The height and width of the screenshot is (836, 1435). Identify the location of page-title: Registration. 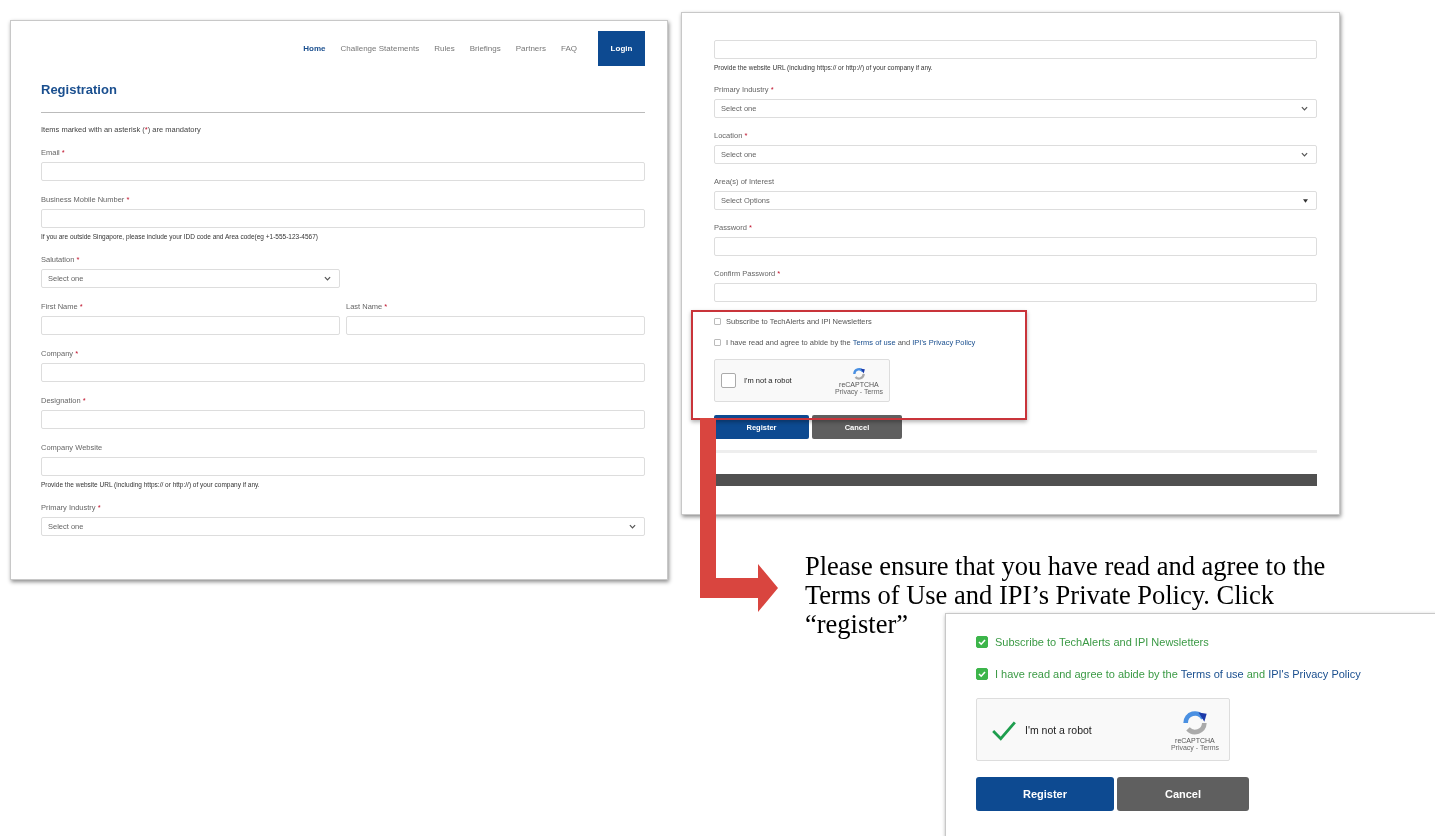
(343, 96).